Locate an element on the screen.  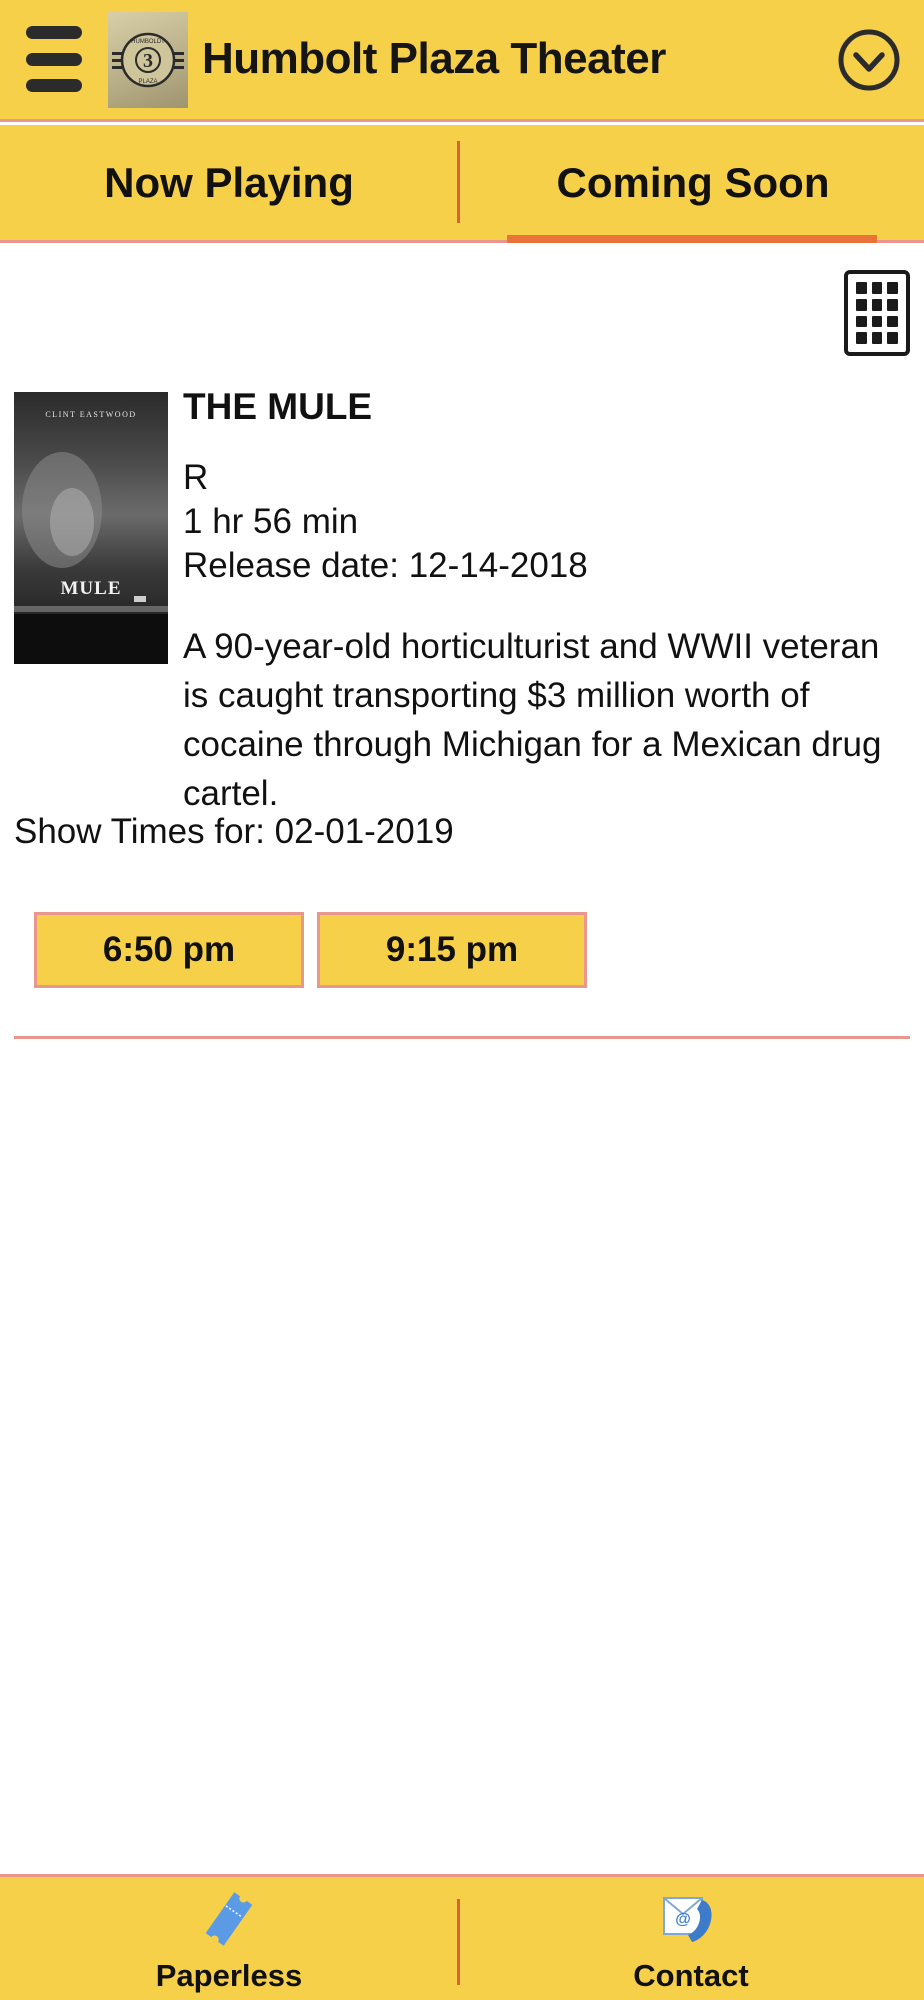
movie-release-date: Release date: 12-14-2018 is located at coordinates (385, 565).